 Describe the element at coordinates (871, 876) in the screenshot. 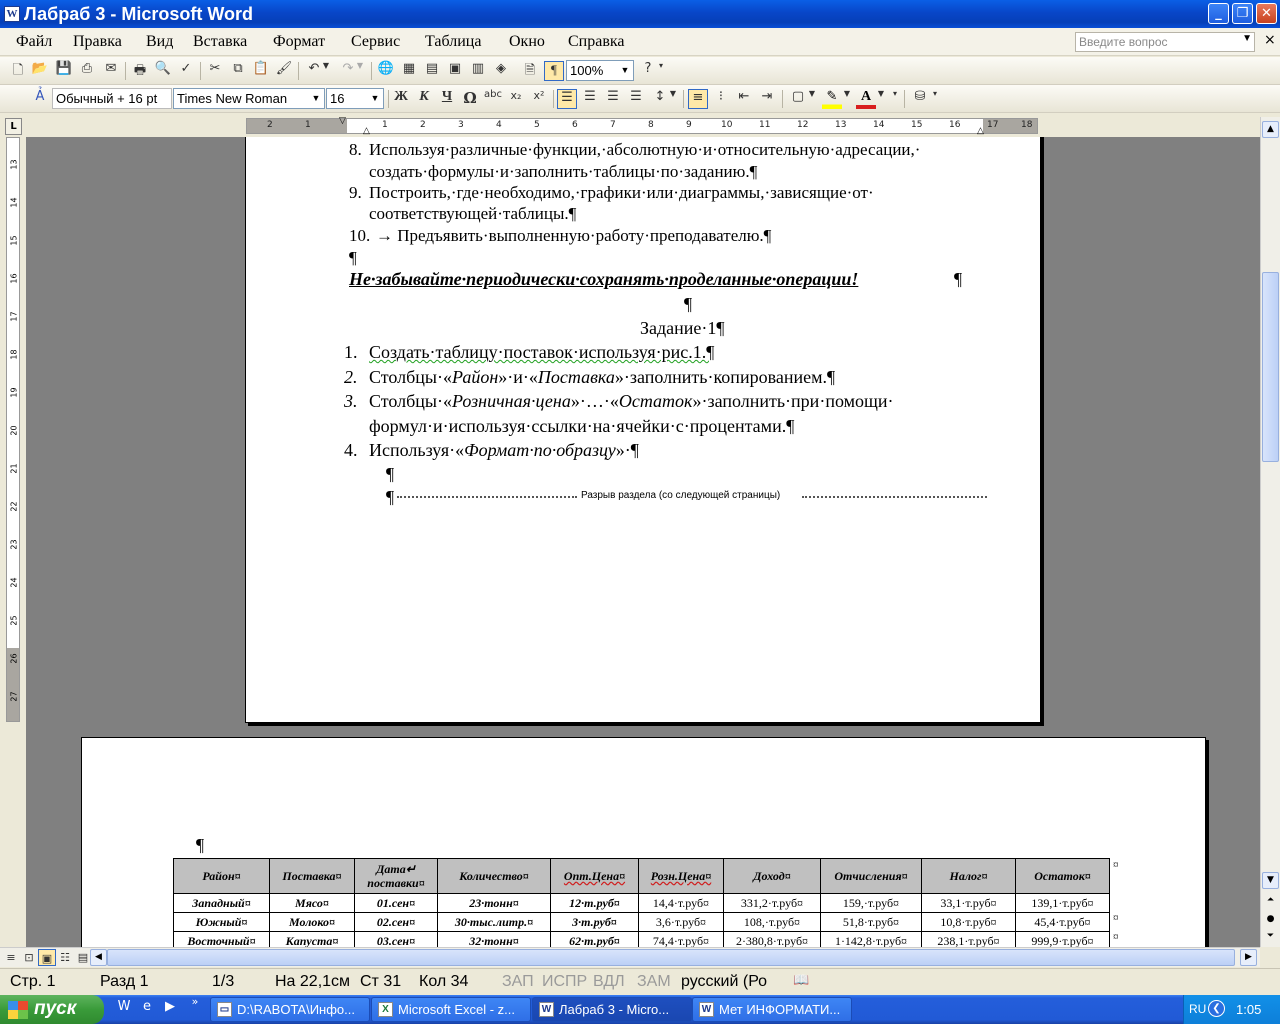

I see `table-header-cell: Отчисления¤` at that location.